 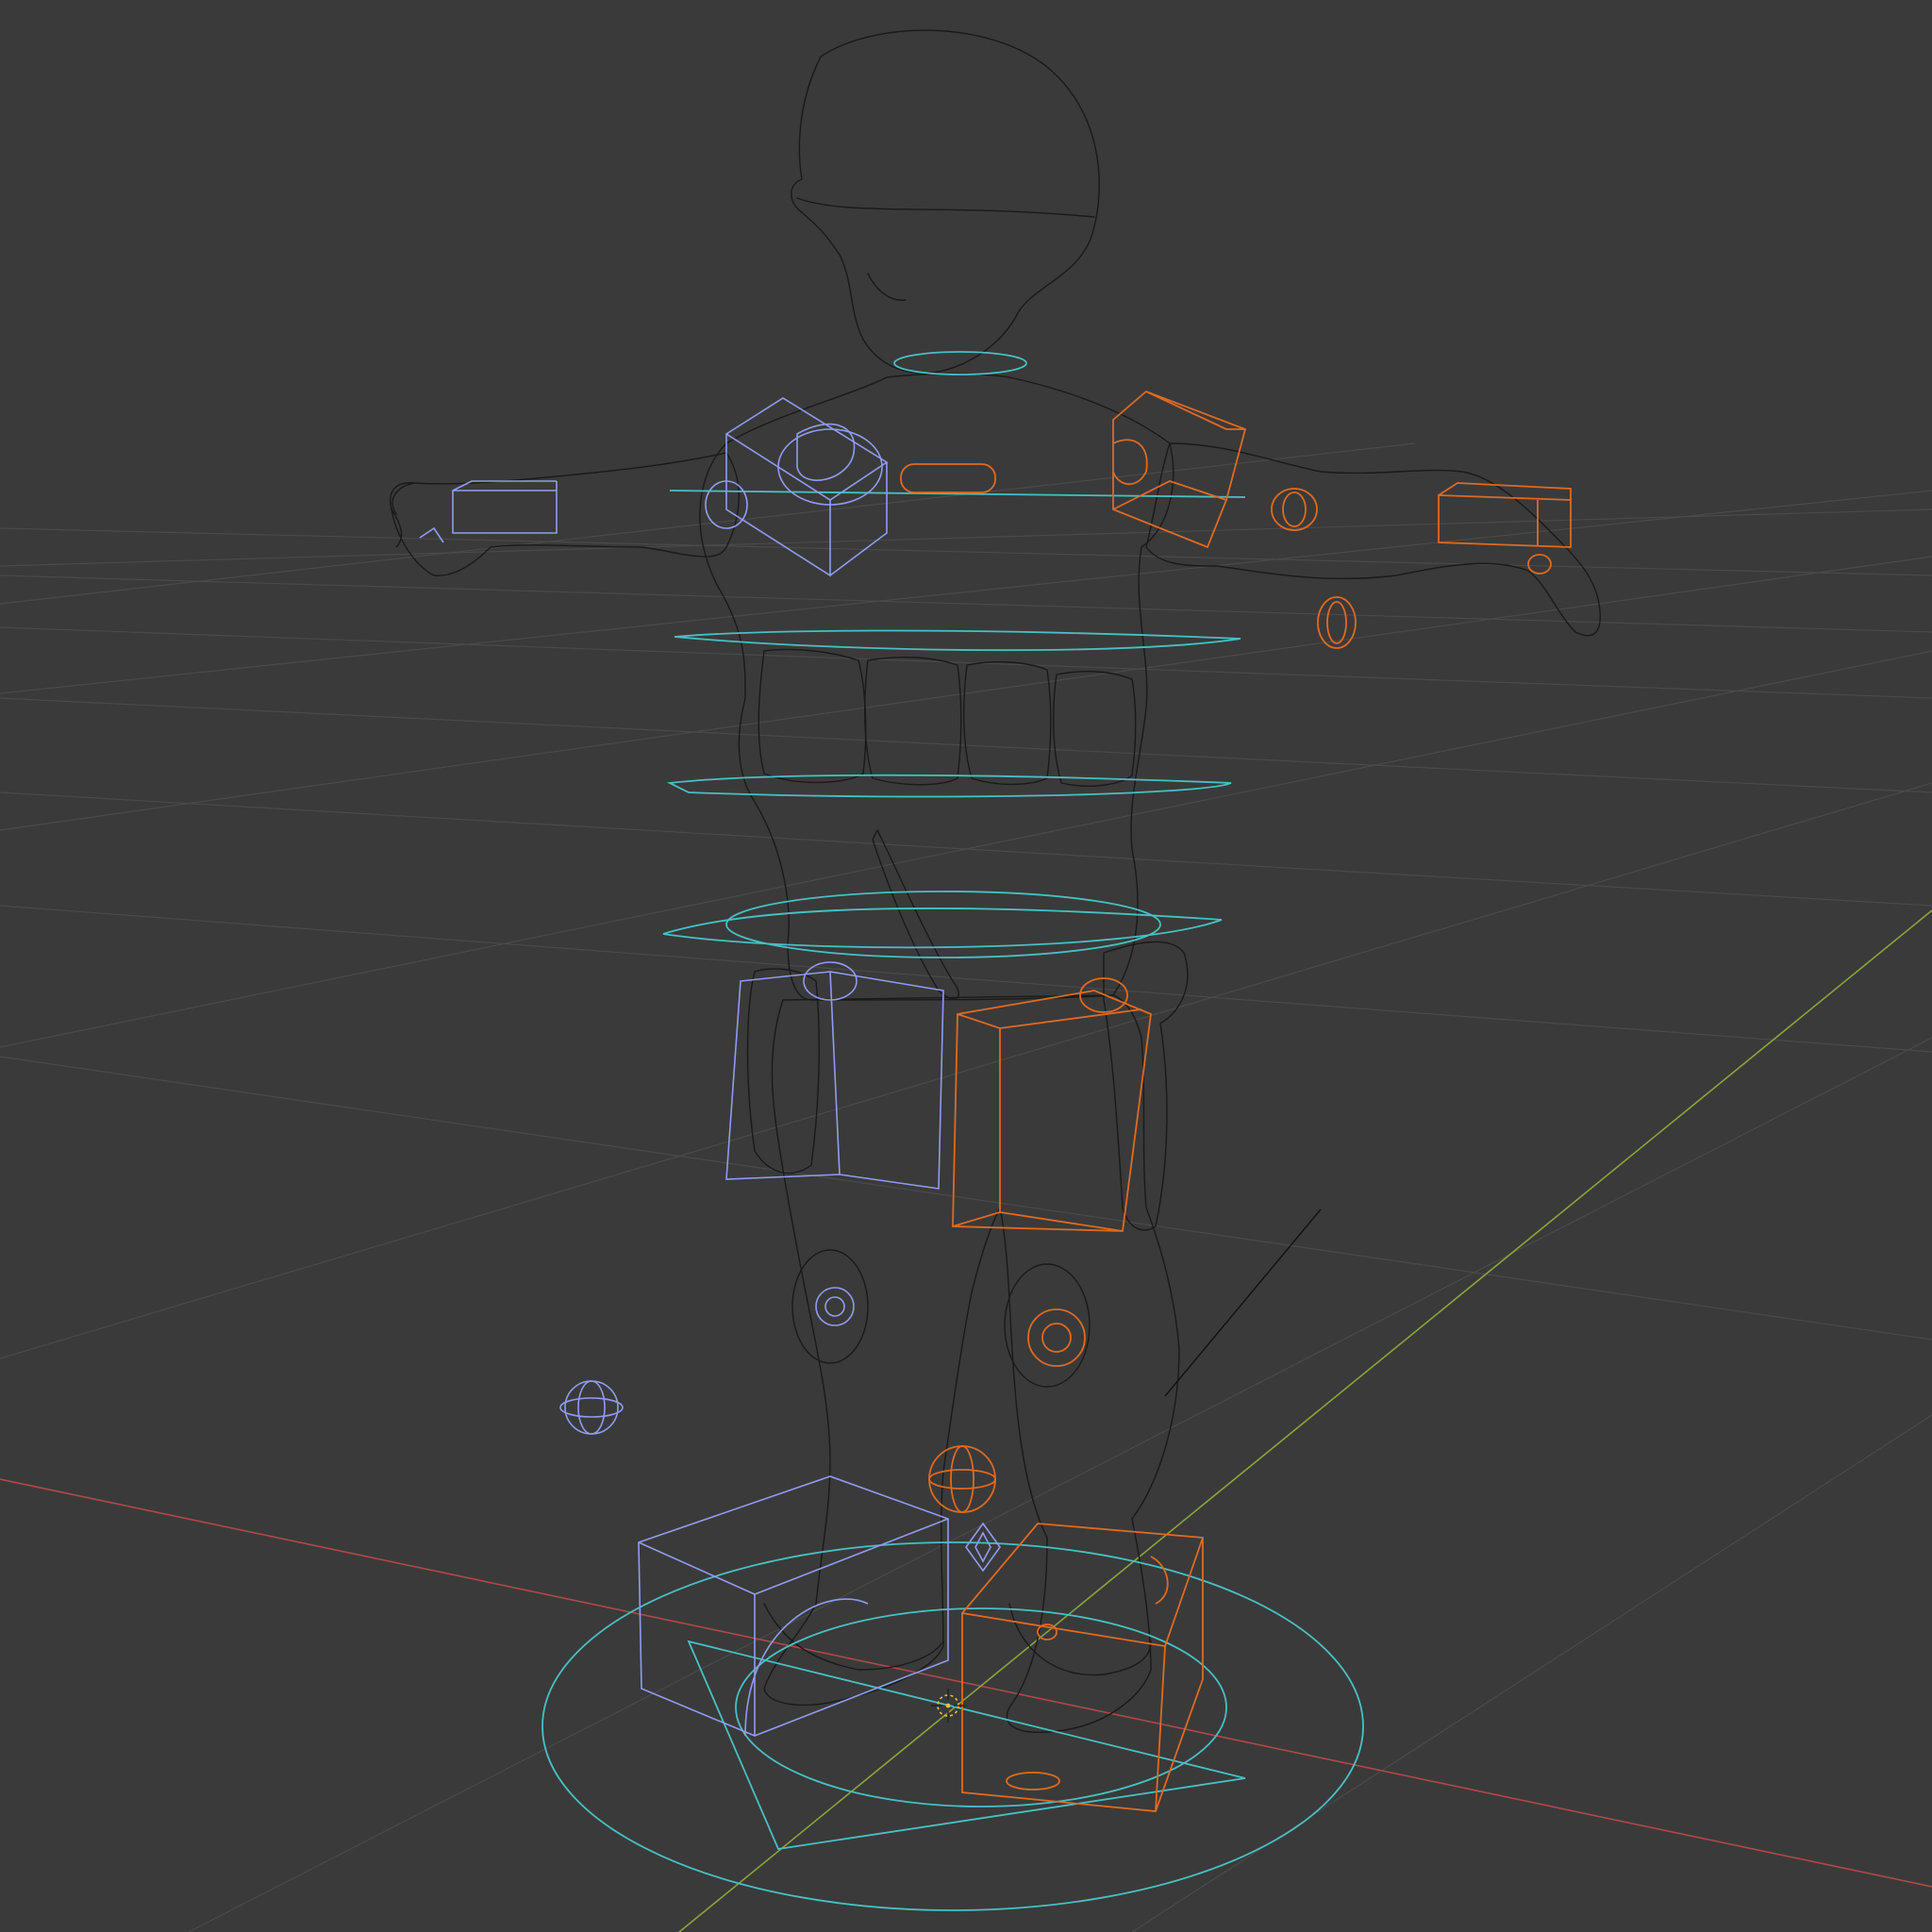 I want to click on ik-relation-line, so click(x=1243, y=1302).